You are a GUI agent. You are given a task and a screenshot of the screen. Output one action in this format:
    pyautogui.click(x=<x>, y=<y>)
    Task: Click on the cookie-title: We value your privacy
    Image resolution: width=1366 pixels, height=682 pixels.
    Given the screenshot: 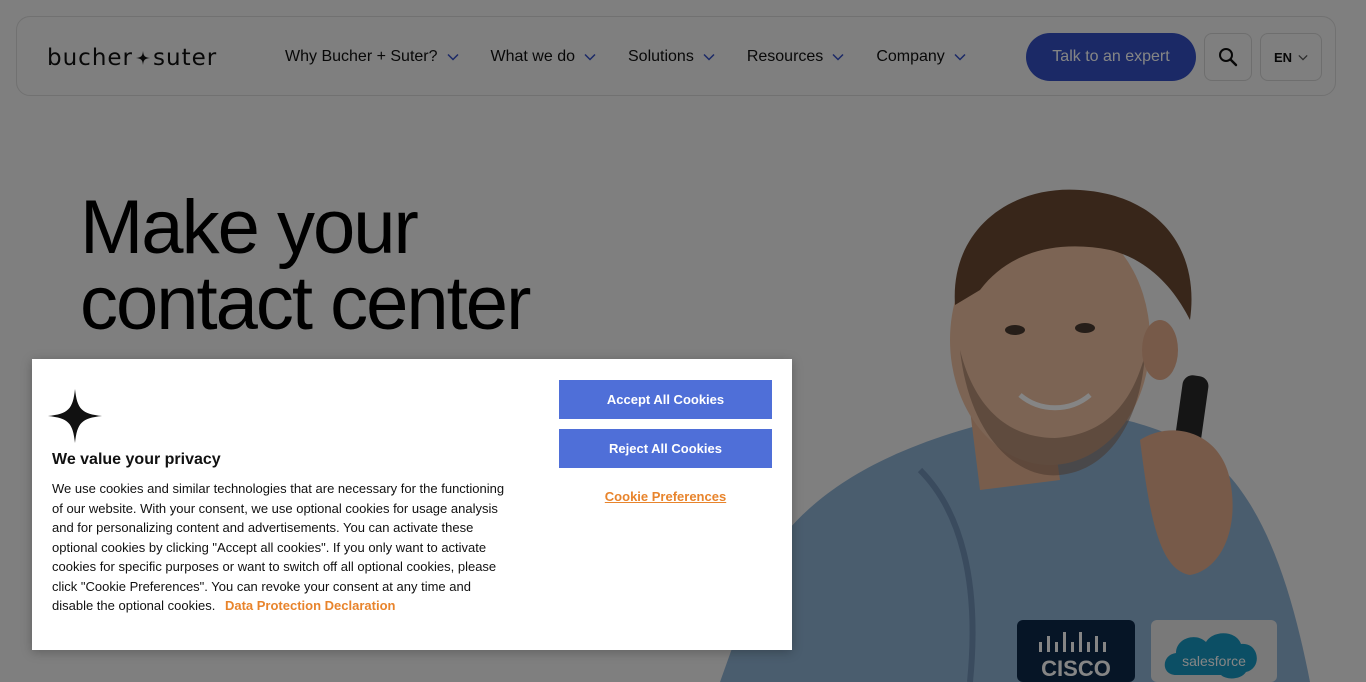 What is the action you would take?
    pyautogui.click(x=136, y=459)
    